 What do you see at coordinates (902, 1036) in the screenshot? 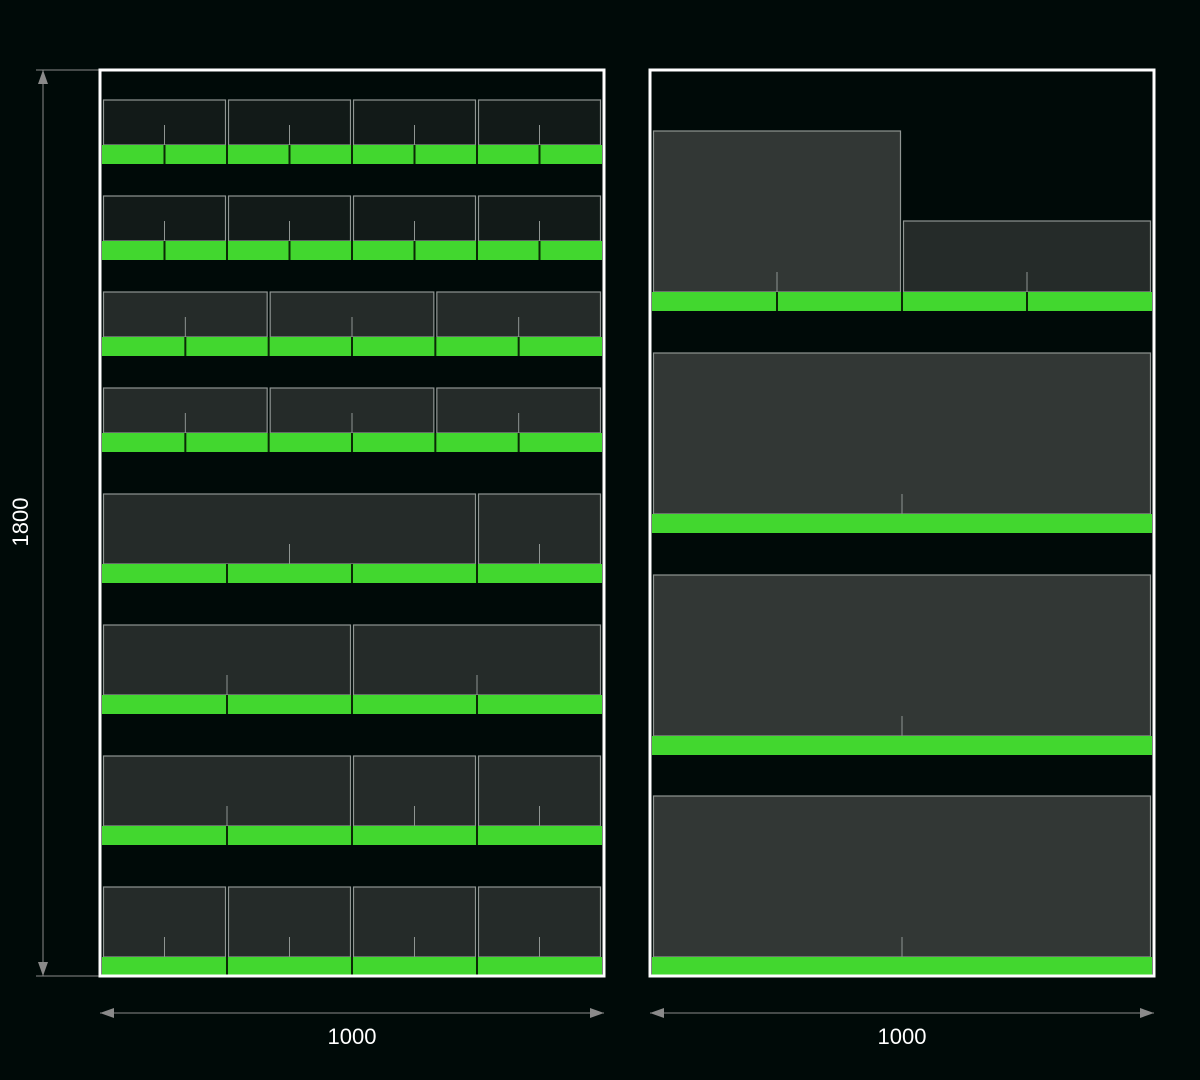
I see `right-width-label: 1000` at bounding box center [902, 1036].